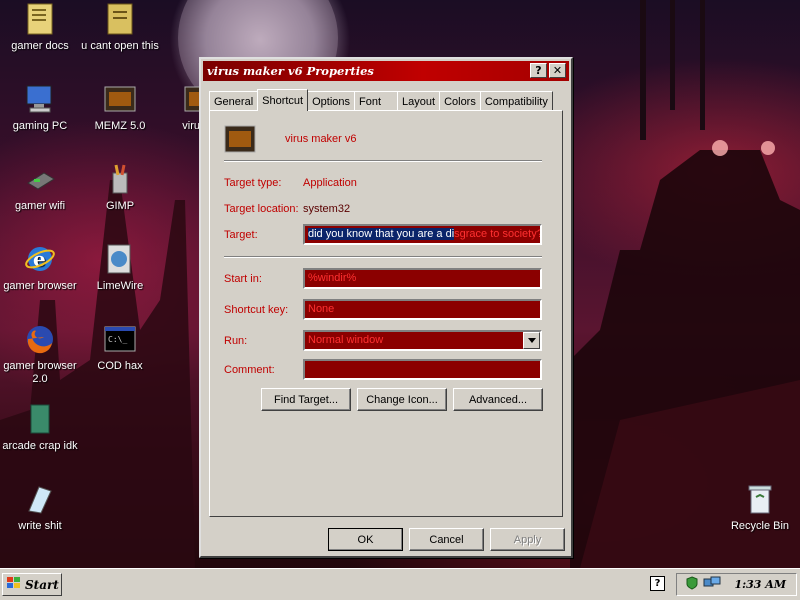  Describe the element at coordinates (386, 71) in the screenshot. I see `window-titlebar: virus maker v6 Properties ? ✕` at that location.